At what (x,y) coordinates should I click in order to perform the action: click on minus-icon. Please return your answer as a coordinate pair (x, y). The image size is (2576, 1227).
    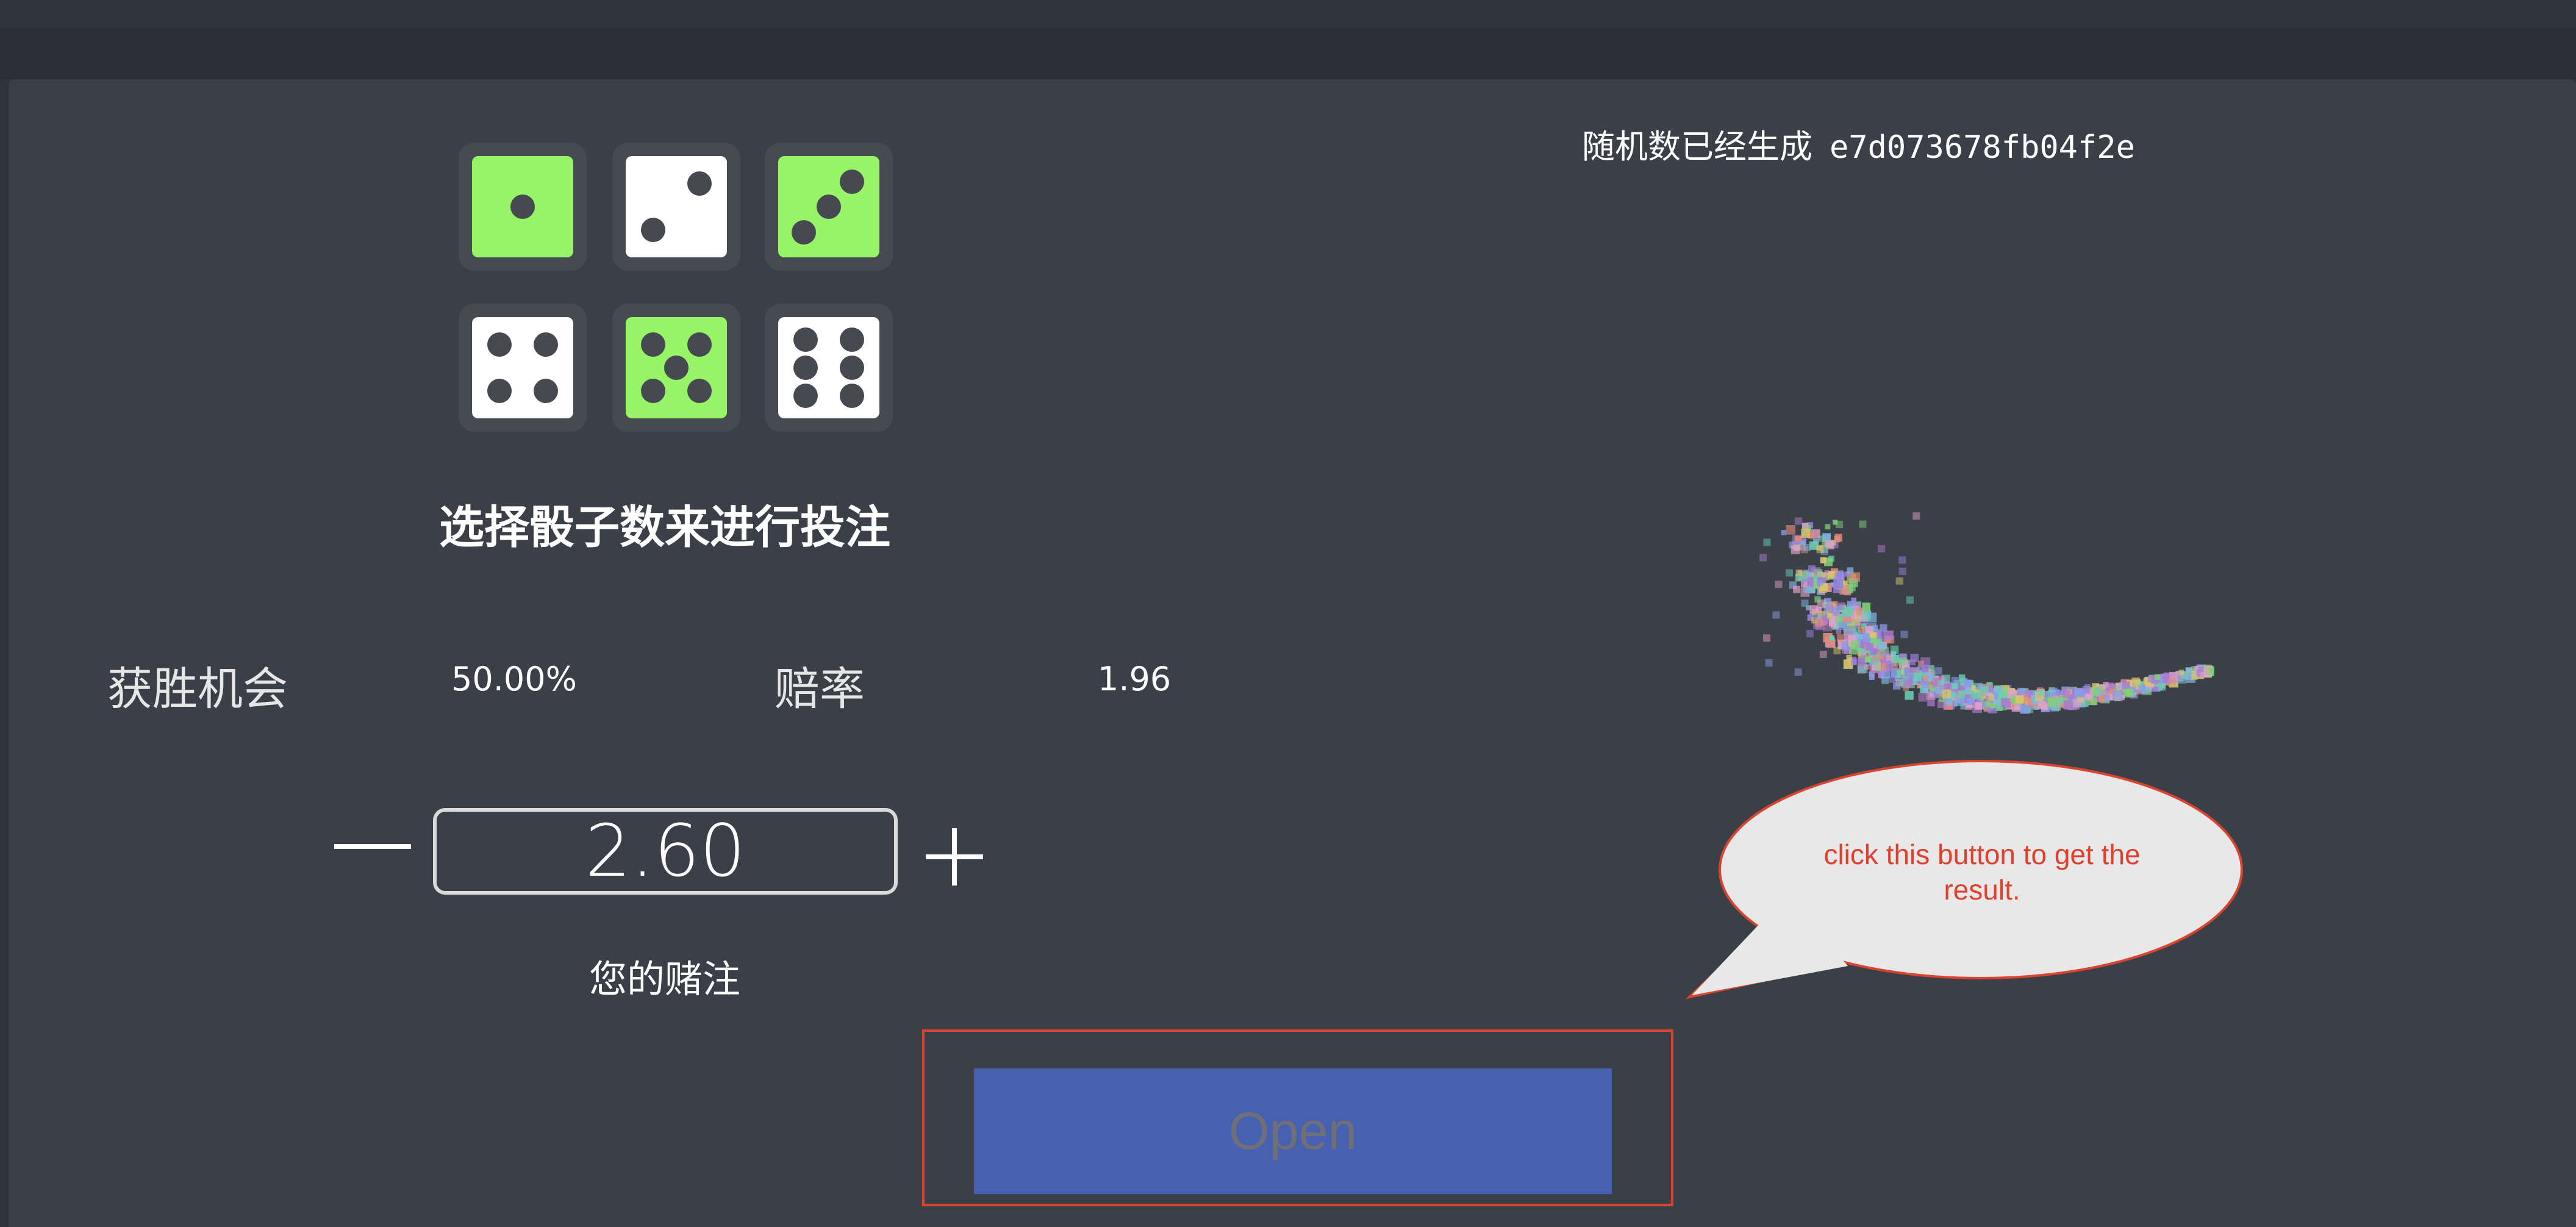
    Looking at the image, I should click on (372, 846).